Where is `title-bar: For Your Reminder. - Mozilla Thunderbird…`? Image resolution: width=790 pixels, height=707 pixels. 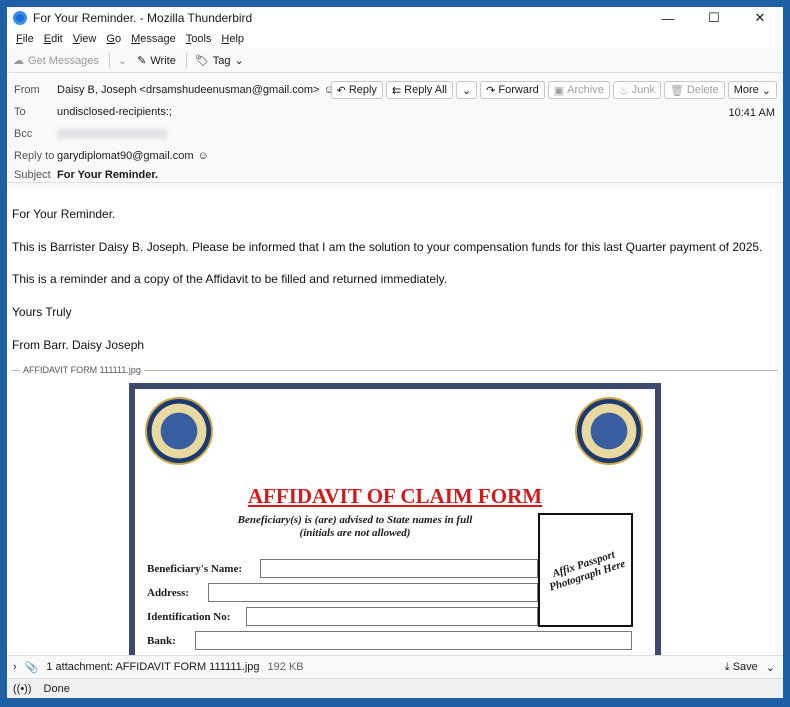
title-bar: For Your Reminder. - Mozilla Thunderbird… is located at coordinates (395, 18).